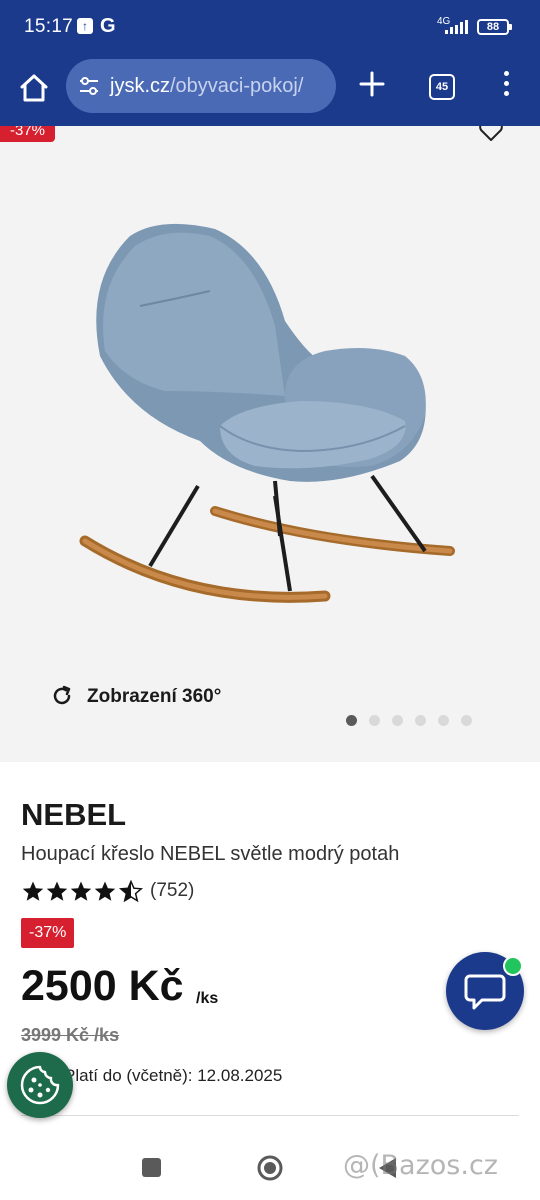 The width and height of the screenshot is (540, 1200). I want to click on old-price: 3999 Kč /ks, so click(70, 1035).